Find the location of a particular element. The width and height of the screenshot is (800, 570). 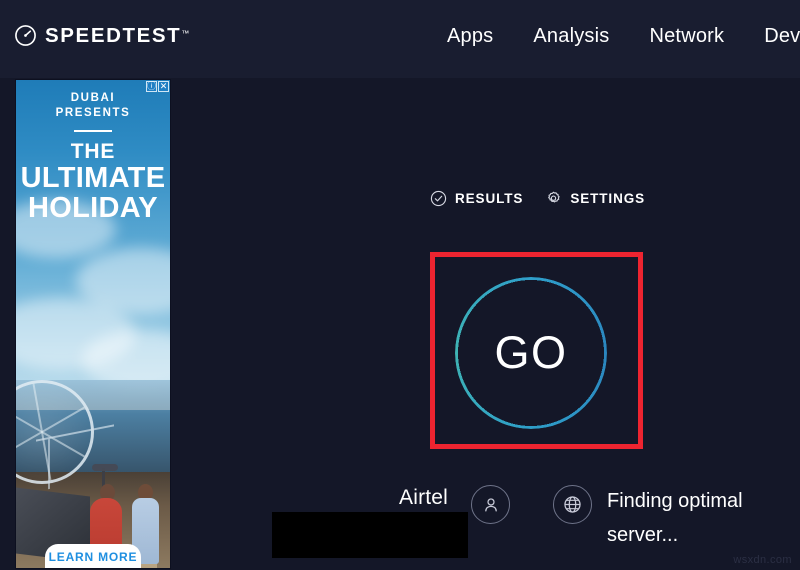

ad-learn-more-label: LEARN MORE is located at coordinates (93, 557).